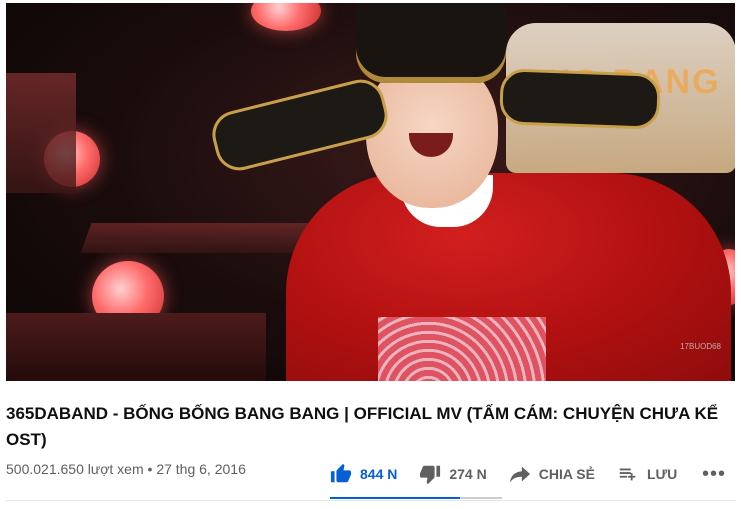 This screenshot has height=509, width=741. I want to click on save-button: LƯU, so click(647, 474).